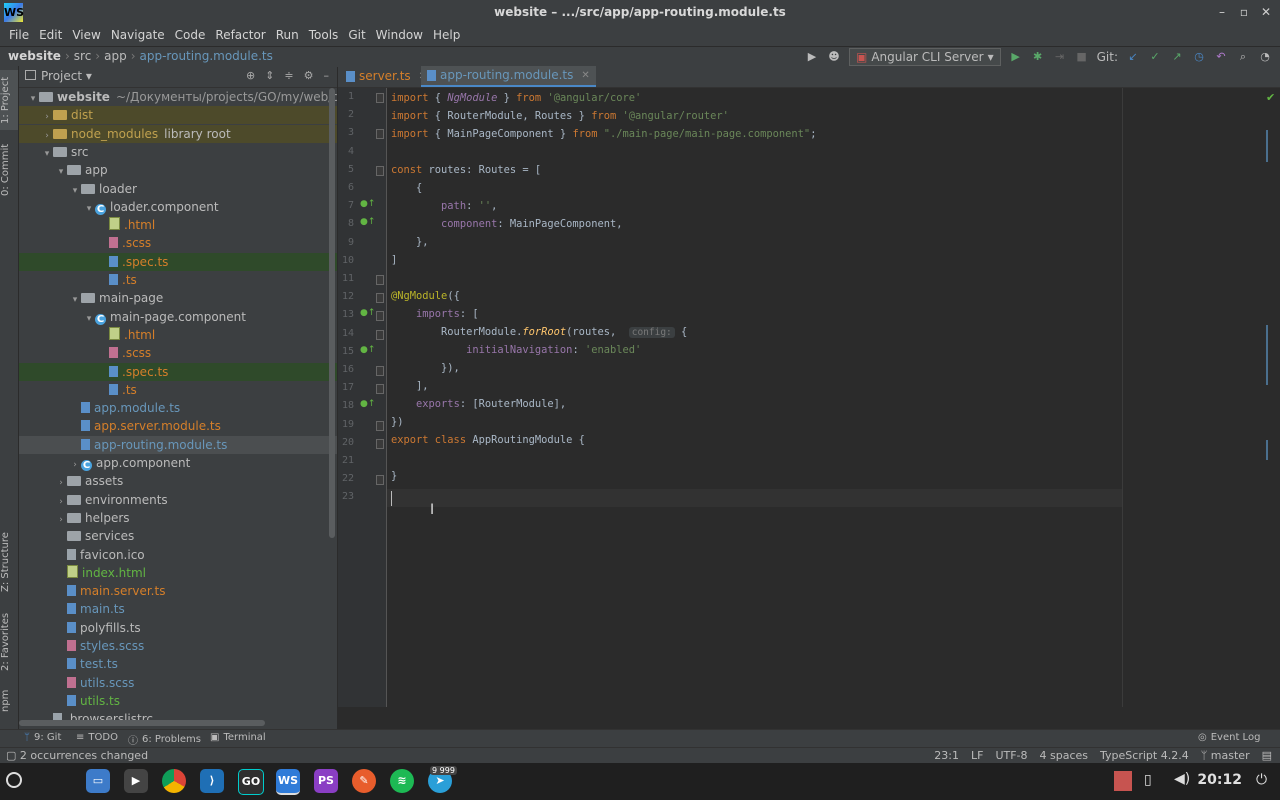 The height and width of the screenshot is (800, 1280). Describe the element at coordinates (190, 35) in the screenshot. I see `menu-code: Code` at that location.